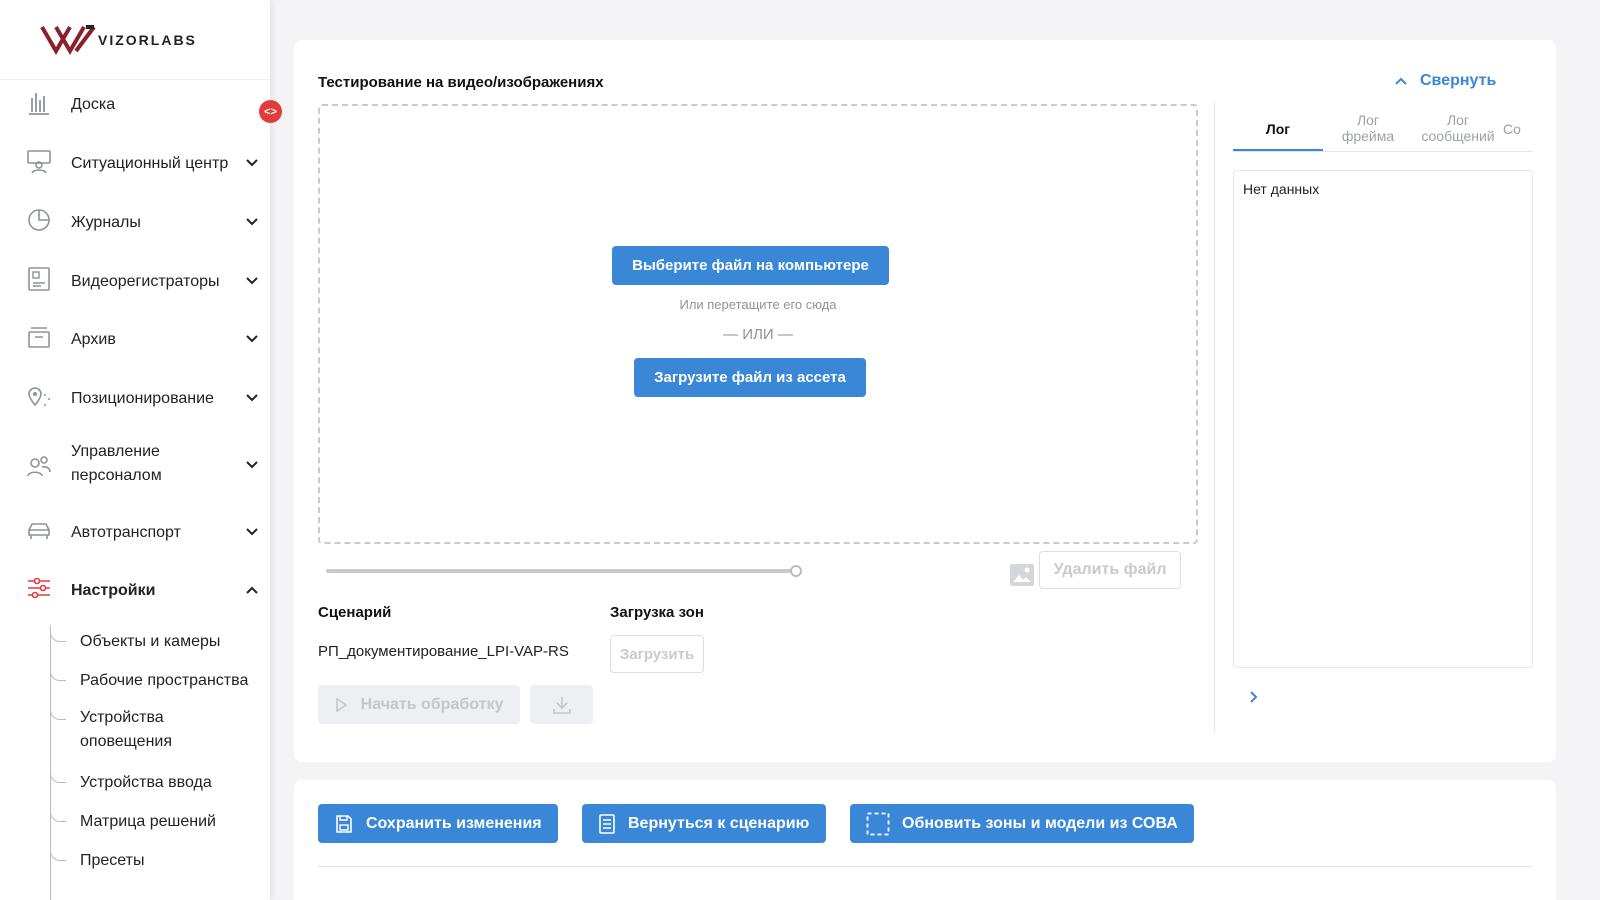 Image resolution: width=1600 pixels, height=900 pixels. What do you see at coordinates (454, 823) in the screenshot?
I see `save-changes-label: Сохранить изменения` at bounding box center [454, 823].